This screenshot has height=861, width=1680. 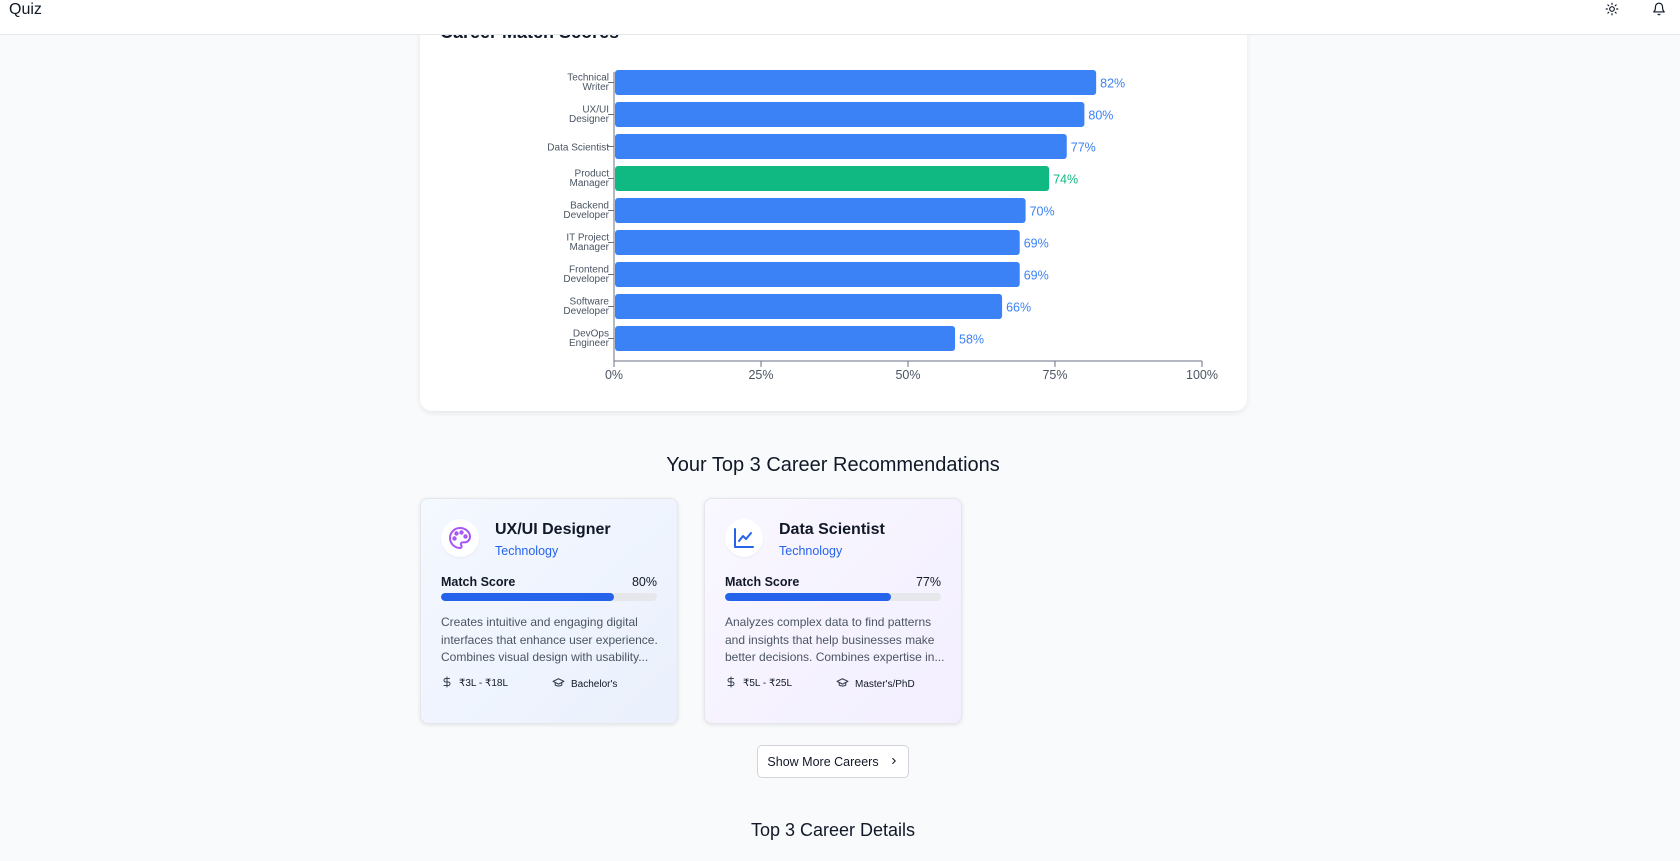 I want to click on match-score-value: 80%, so click(x=644, y=582).